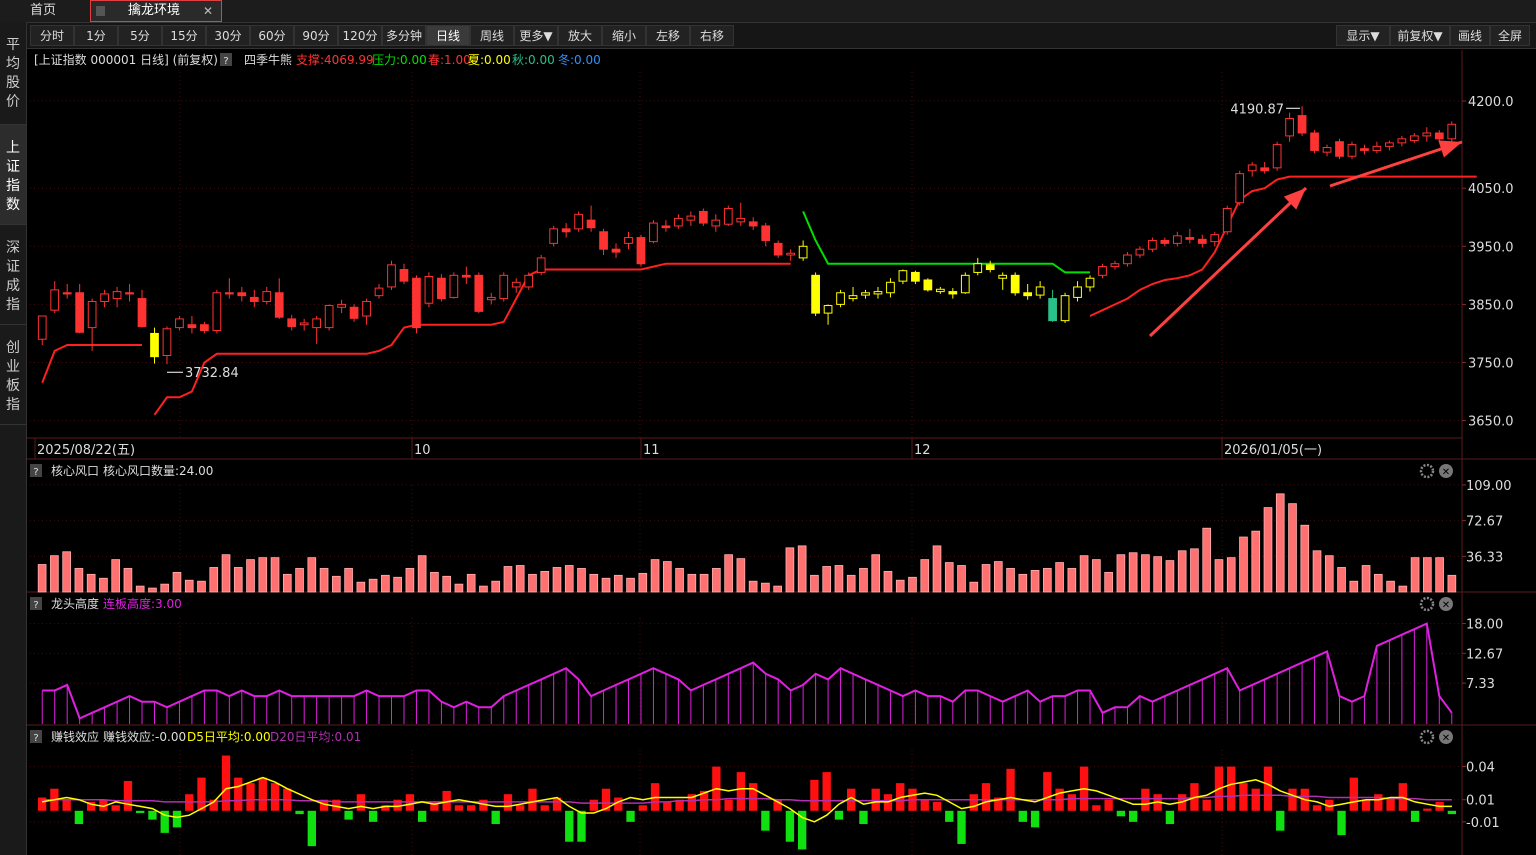 This screenshot has height=855, width=1536. I want to click on p3-legend-d5: D5日平均:0.00, so click(229, 737).